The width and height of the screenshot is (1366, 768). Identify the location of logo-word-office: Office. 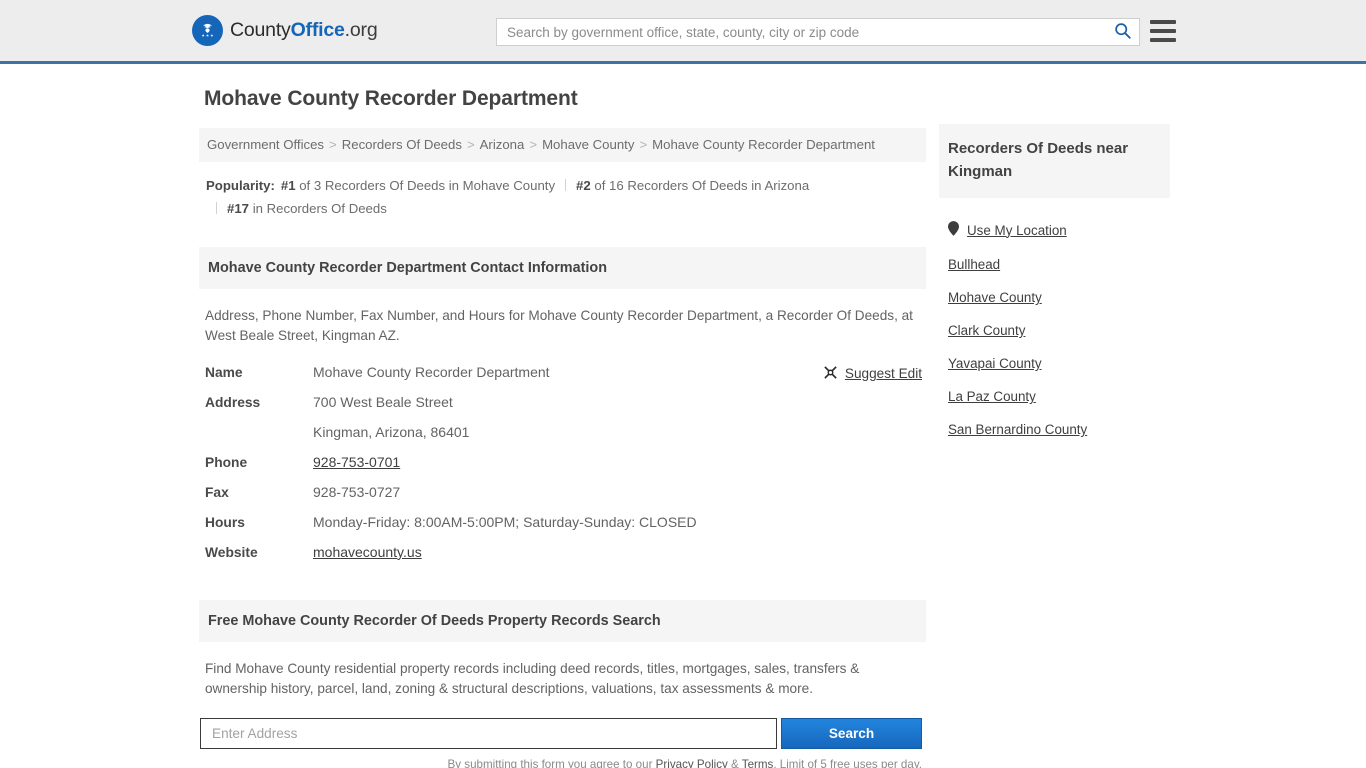
(317, 30).